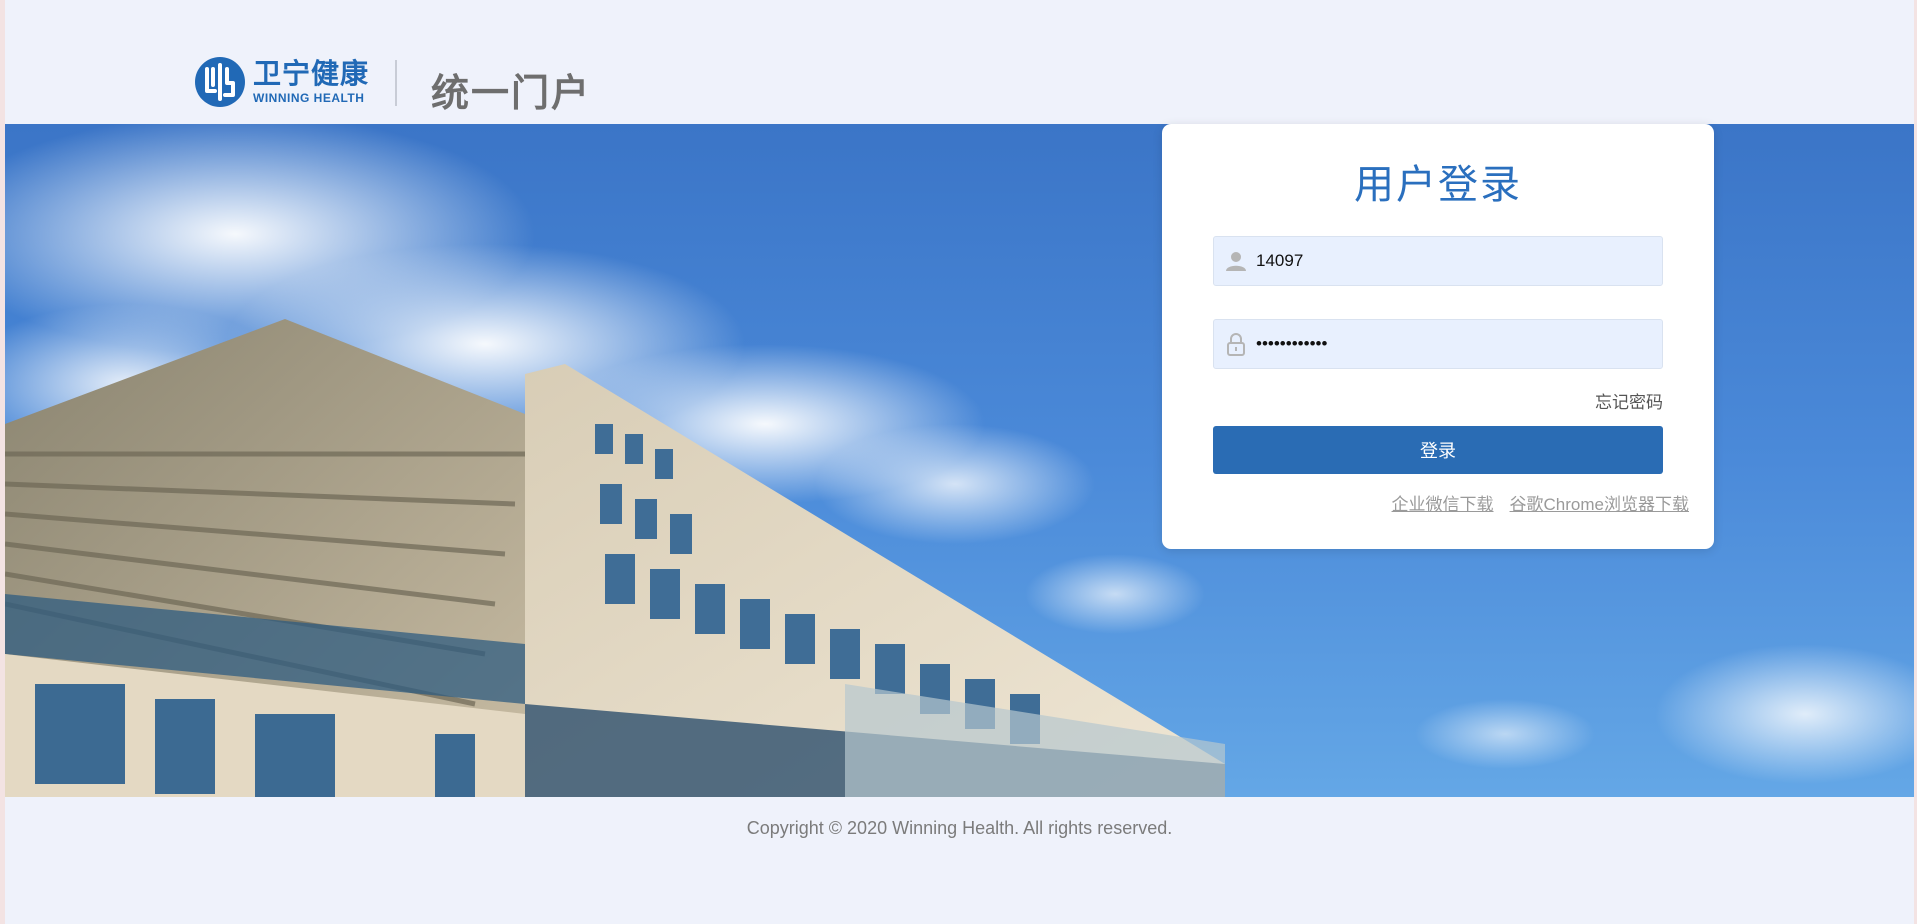 Image resolution: width=1917 pixels, height=924 pixels. I want to click on login-card: 用户登录 忘记密码 登录 企业微信下载 谷歌Chrome浏览器下载, so click(1438, 336).